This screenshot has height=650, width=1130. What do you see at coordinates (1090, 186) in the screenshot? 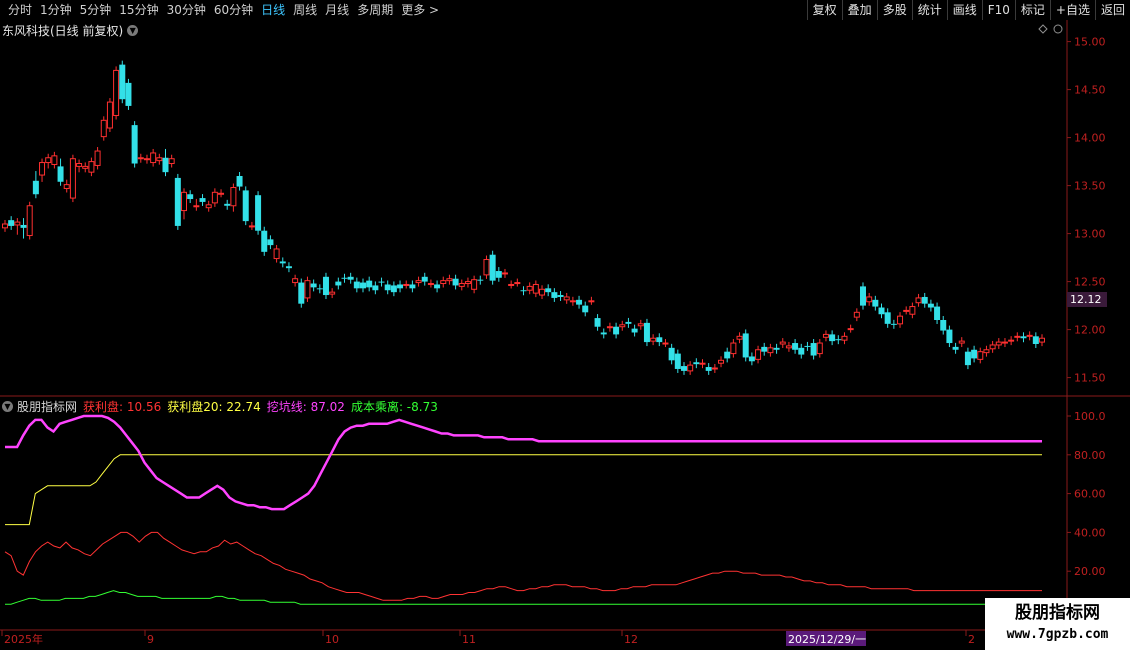
I see `price-tick-label: 13.50` at bounding box center [1090, 186].